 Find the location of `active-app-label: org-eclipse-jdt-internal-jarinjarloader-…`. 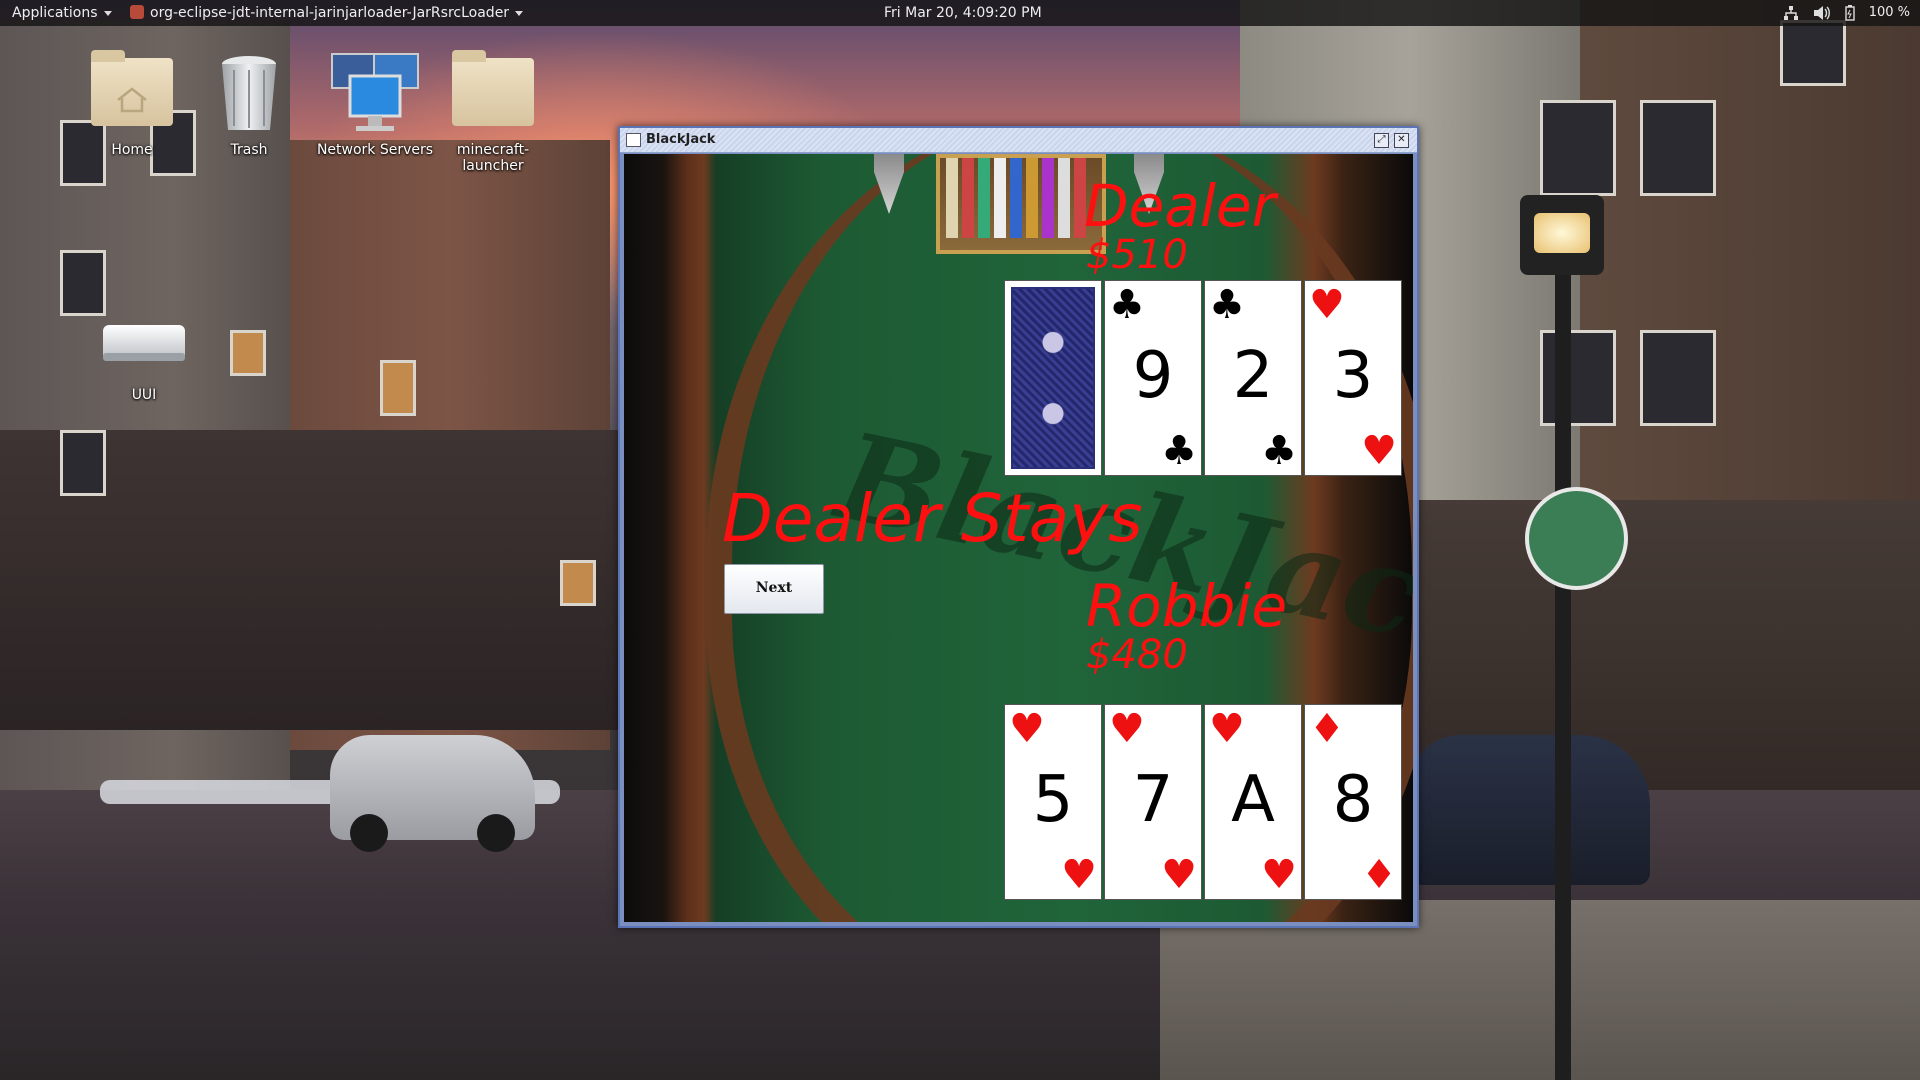

active-app-label: org-eclipse-jdt-internal-jarinjarloader-… is located at coordinates (330, 13).